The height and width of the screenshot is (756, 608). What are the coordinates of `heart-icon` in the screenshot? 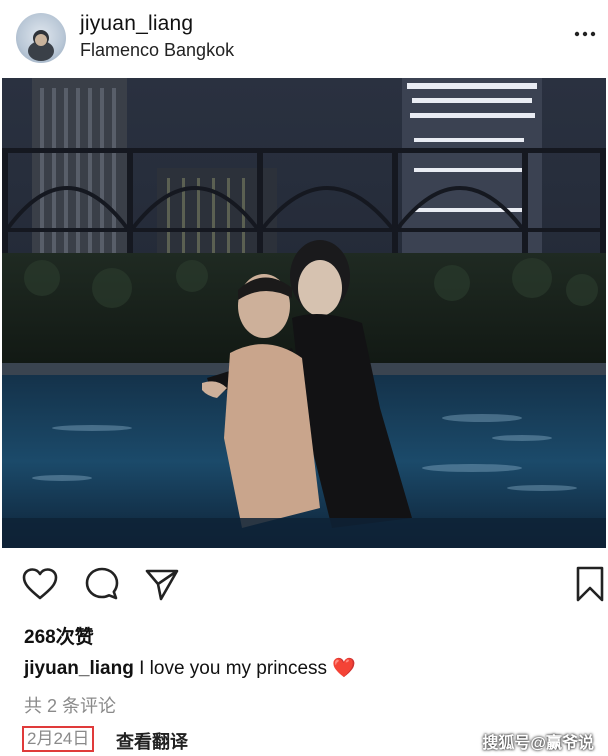 It's located at (40, 584).